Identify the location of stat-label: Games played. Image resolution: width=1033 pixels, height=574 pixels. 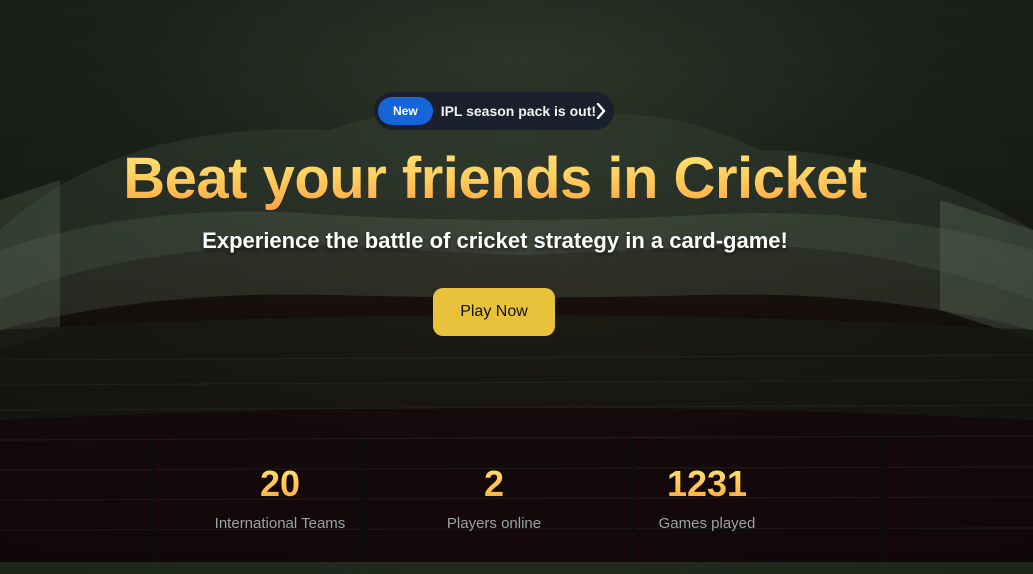
(707, 523).